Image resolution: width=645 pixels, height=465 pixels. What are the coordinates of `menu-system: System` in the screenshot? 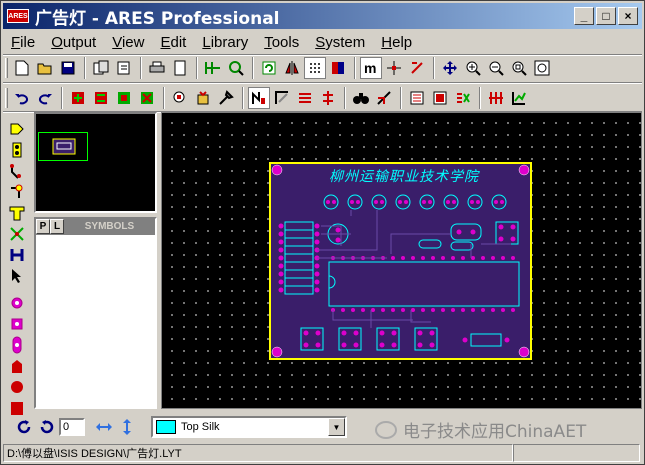 It's located at (340, 42).